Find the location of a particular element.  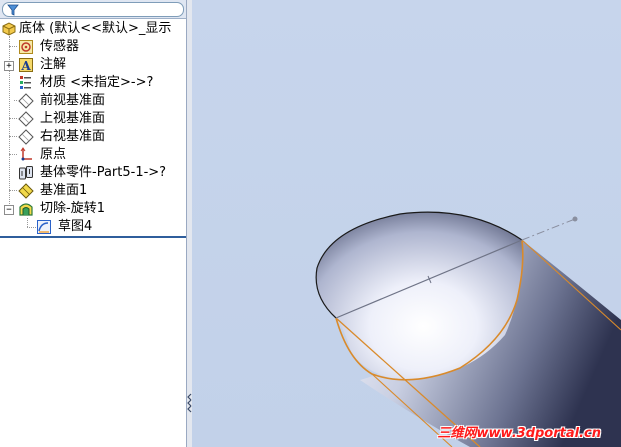

axis-endpoint is located at coordinates (575, 219).